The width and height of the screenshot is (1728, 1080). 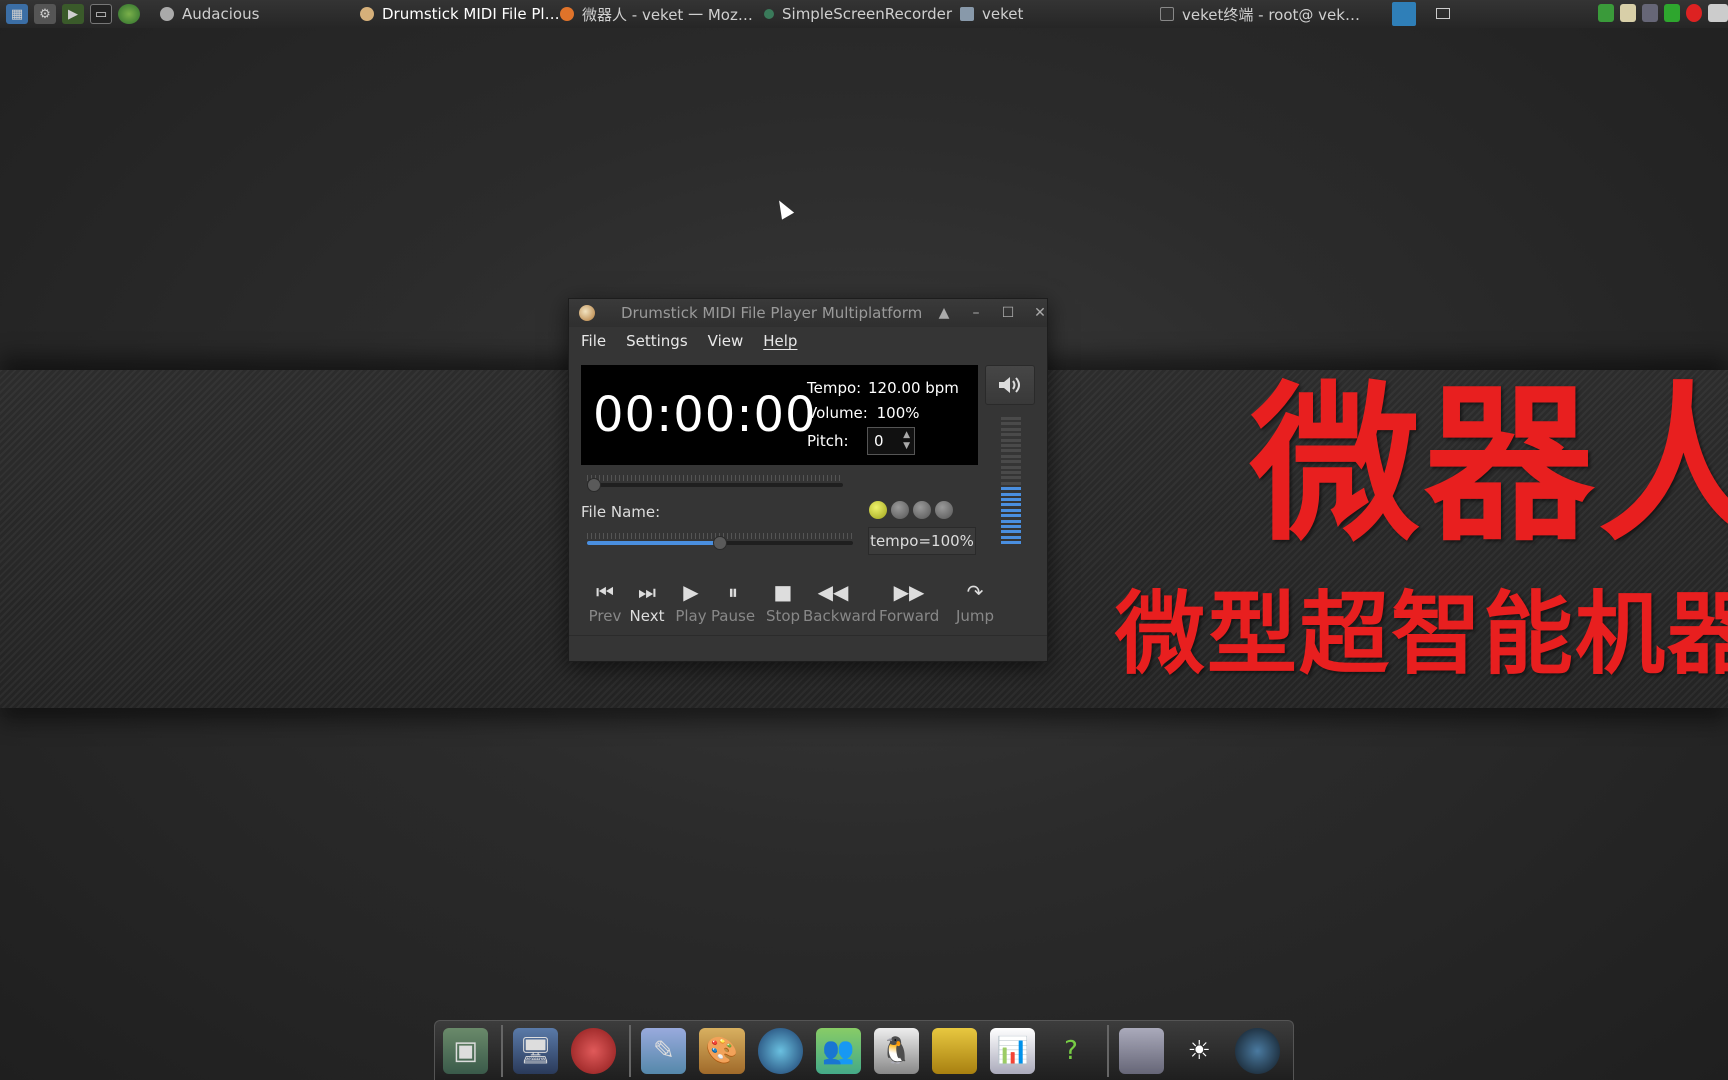 I want to click on paint-icon: 🎨, so click(x=722, y=1050).